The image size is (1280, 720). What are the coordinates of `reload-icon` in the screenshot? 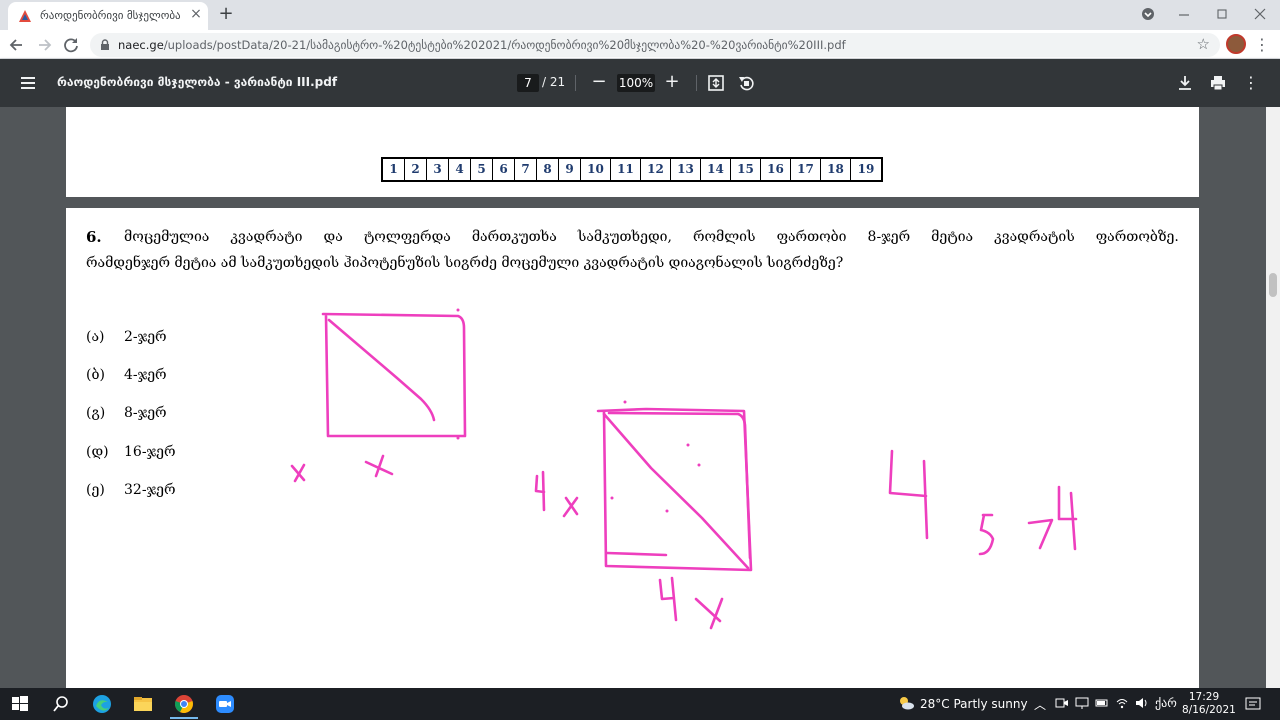 It's located at (71, 45).